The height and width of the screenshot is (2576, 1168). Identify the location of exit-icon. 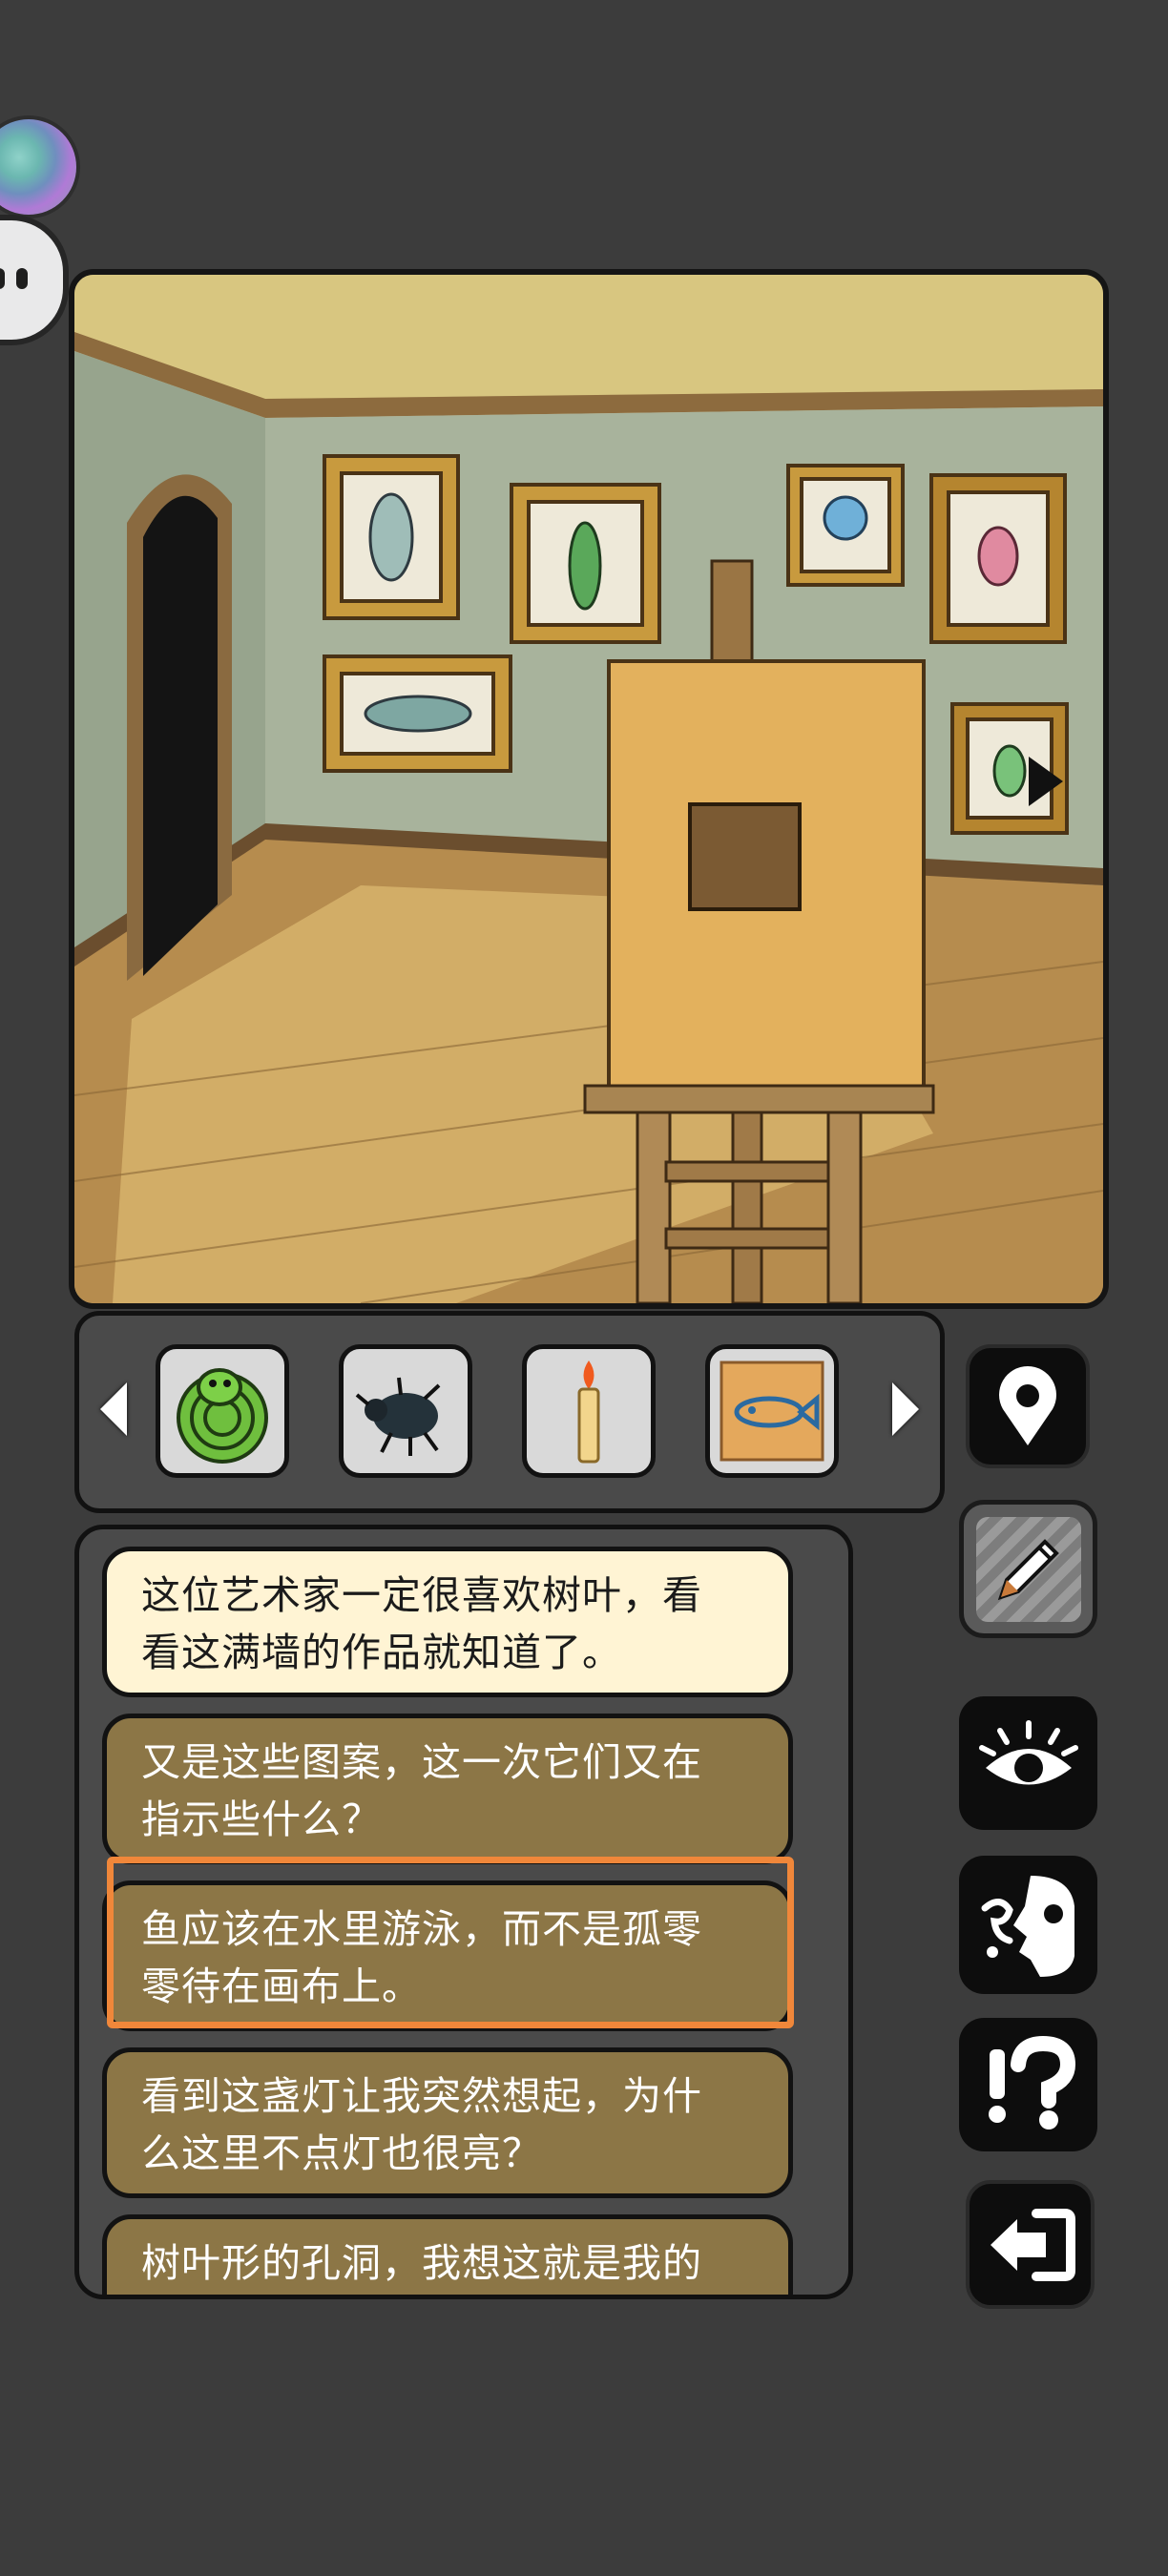
(1032, 2244).